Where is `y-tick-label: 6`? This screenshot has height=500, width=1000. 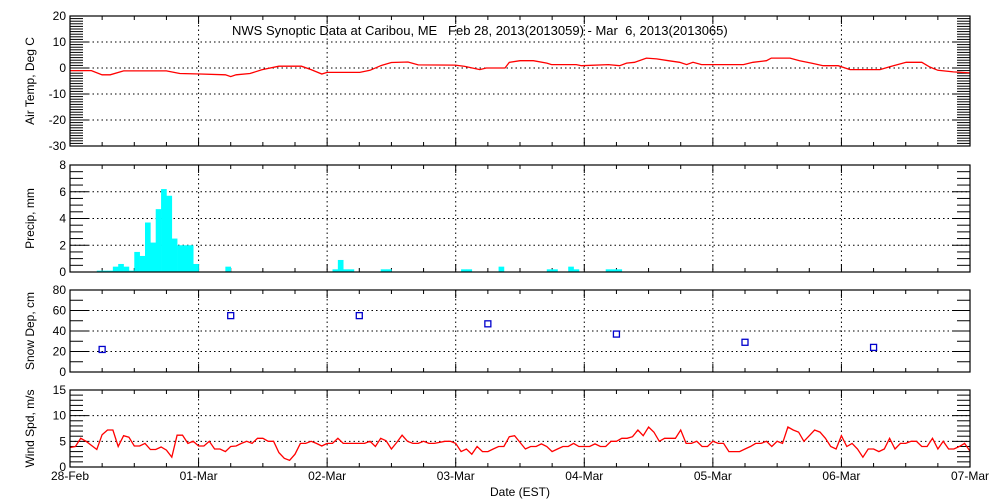
y-tick-label: 6 is located at coordinates (62, 192).